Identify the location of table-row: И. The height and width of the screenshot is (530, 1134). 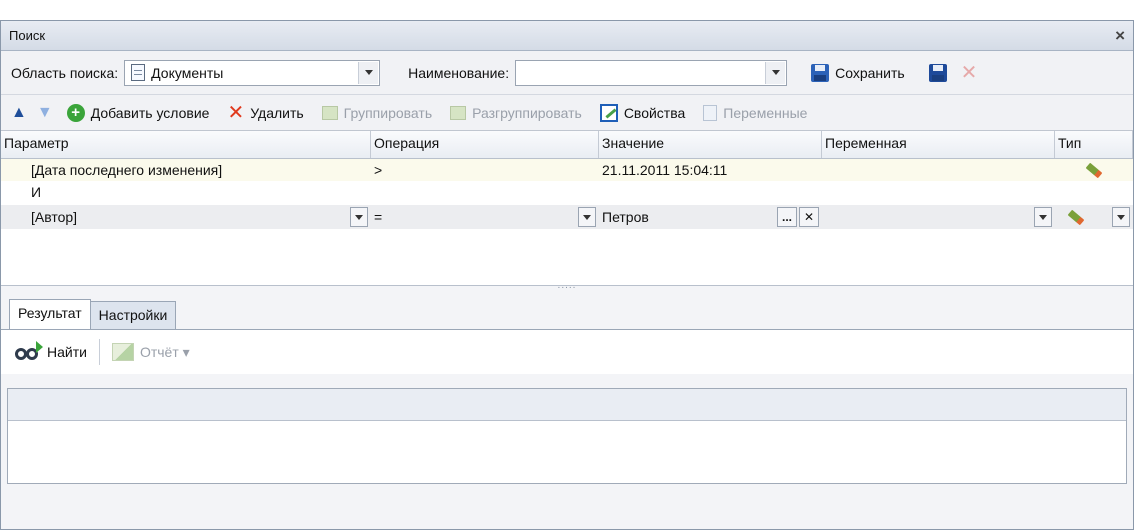
(567, 192).